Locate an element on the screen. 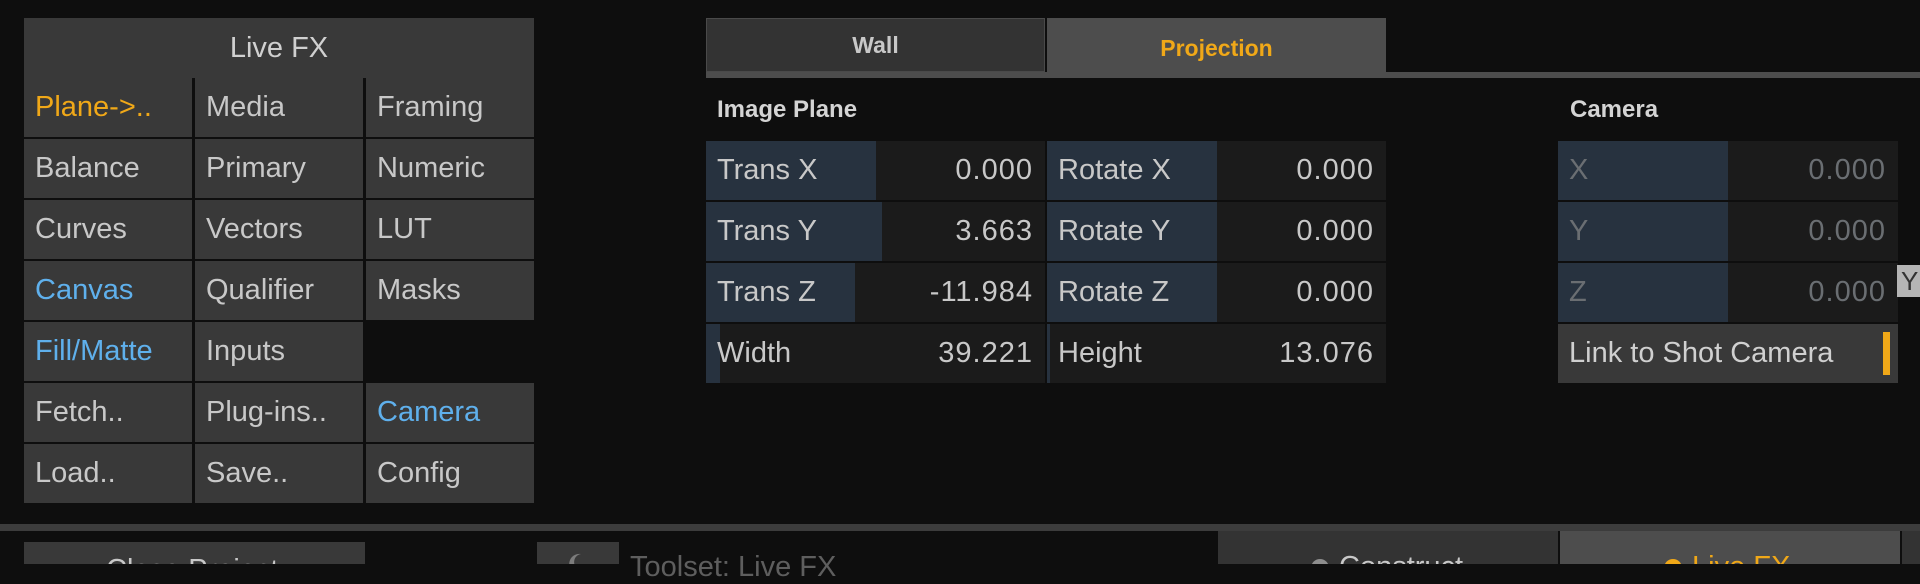 The image size is (1920, 584). param-label: Trans Z is located at coordinates (766, 292).